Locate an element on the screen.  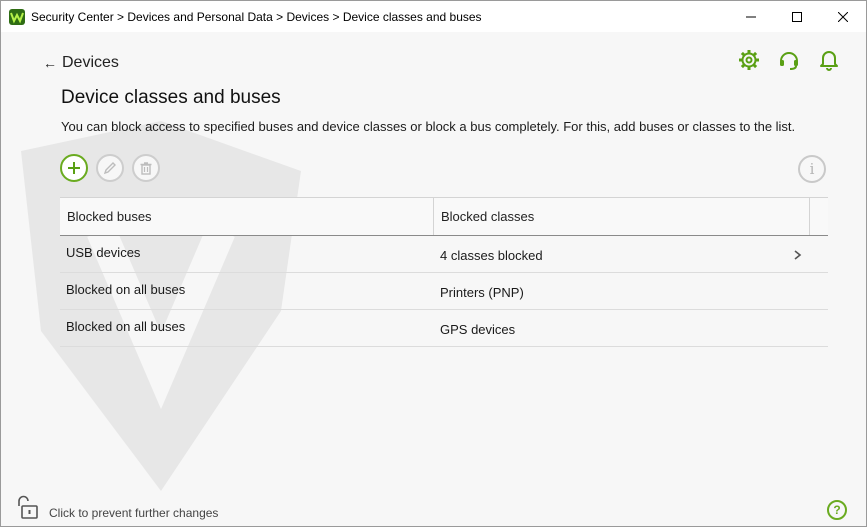
notifications-button is located at coordinates (829, 60).